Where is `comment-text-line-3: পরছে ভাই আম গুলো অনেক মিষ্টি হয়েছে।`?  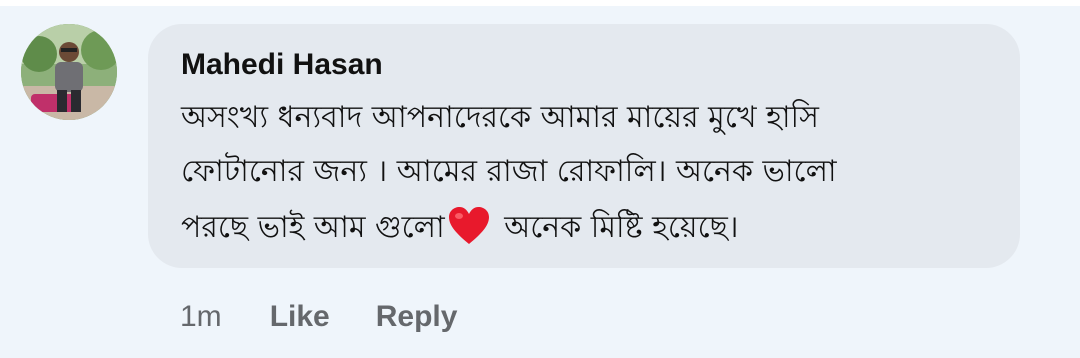 comment-text-line-3: পরছে ভাই আম গুলো অনেক মিষ্টি হয়েছে। is located at coordinates (460, 231).